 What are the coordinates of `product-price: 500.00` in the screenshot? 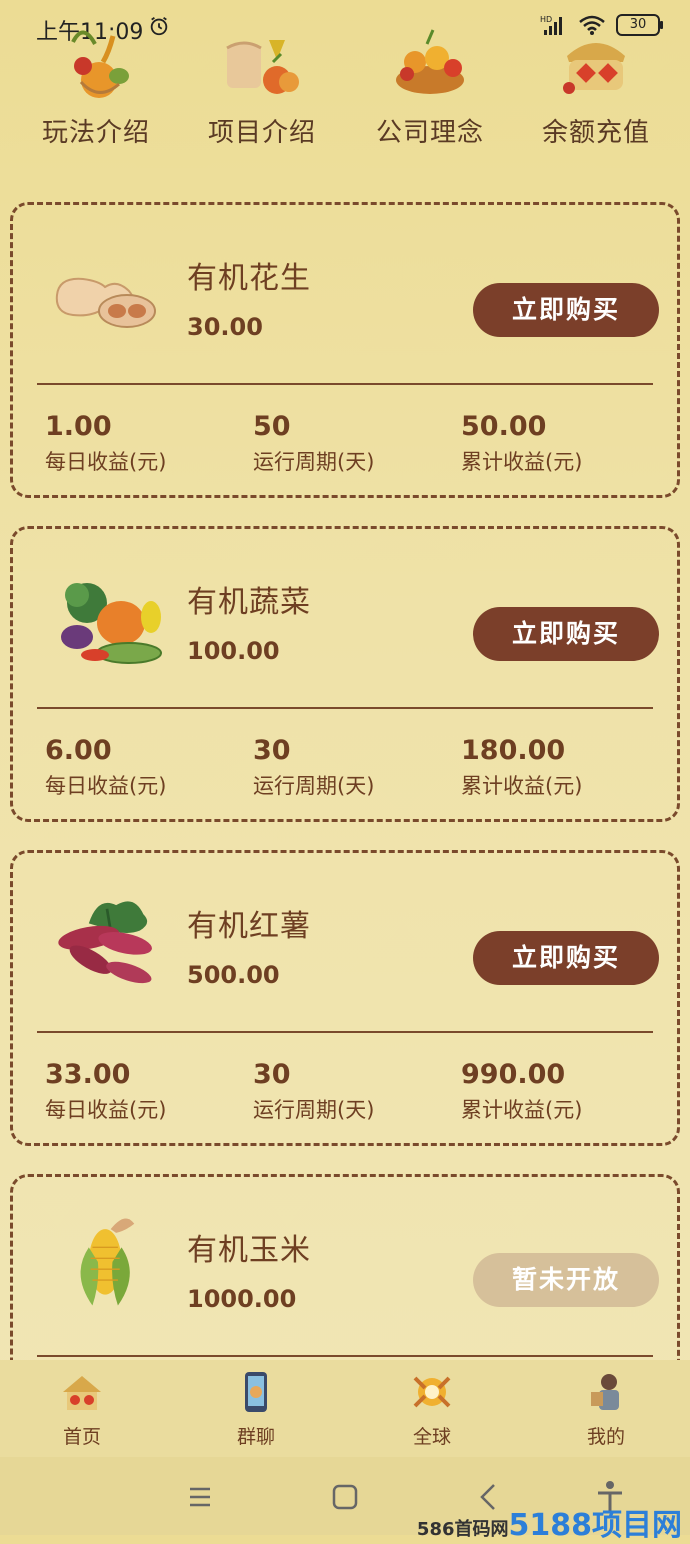 It's located at (233, 975).